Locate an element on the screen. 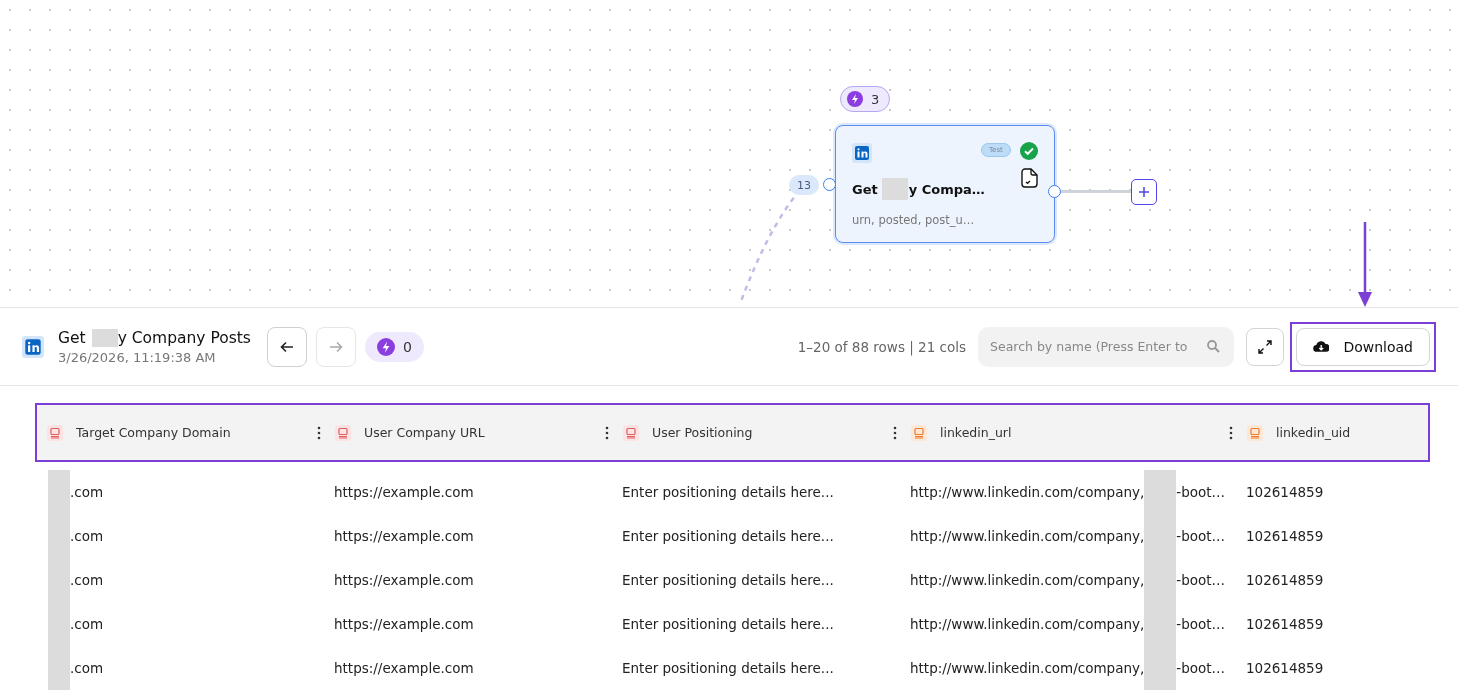 This screenshot has height=690, width=1458. document-check-icon is located at coordinates (1029, 178).